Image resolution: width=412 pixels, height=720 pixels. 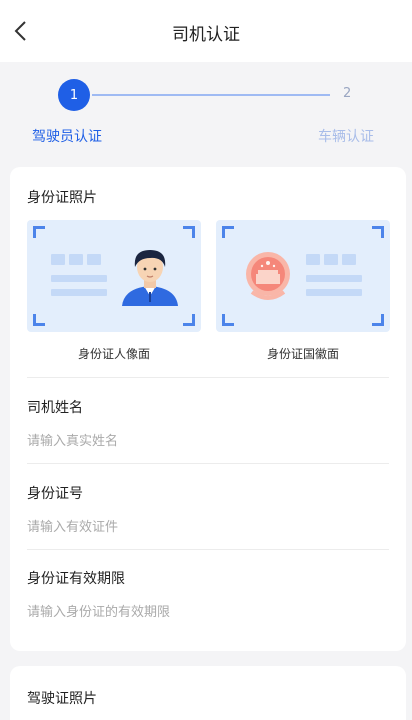 I want to click on license-photo-section-title: 驾驶证照片, so click(x=62, y=699).